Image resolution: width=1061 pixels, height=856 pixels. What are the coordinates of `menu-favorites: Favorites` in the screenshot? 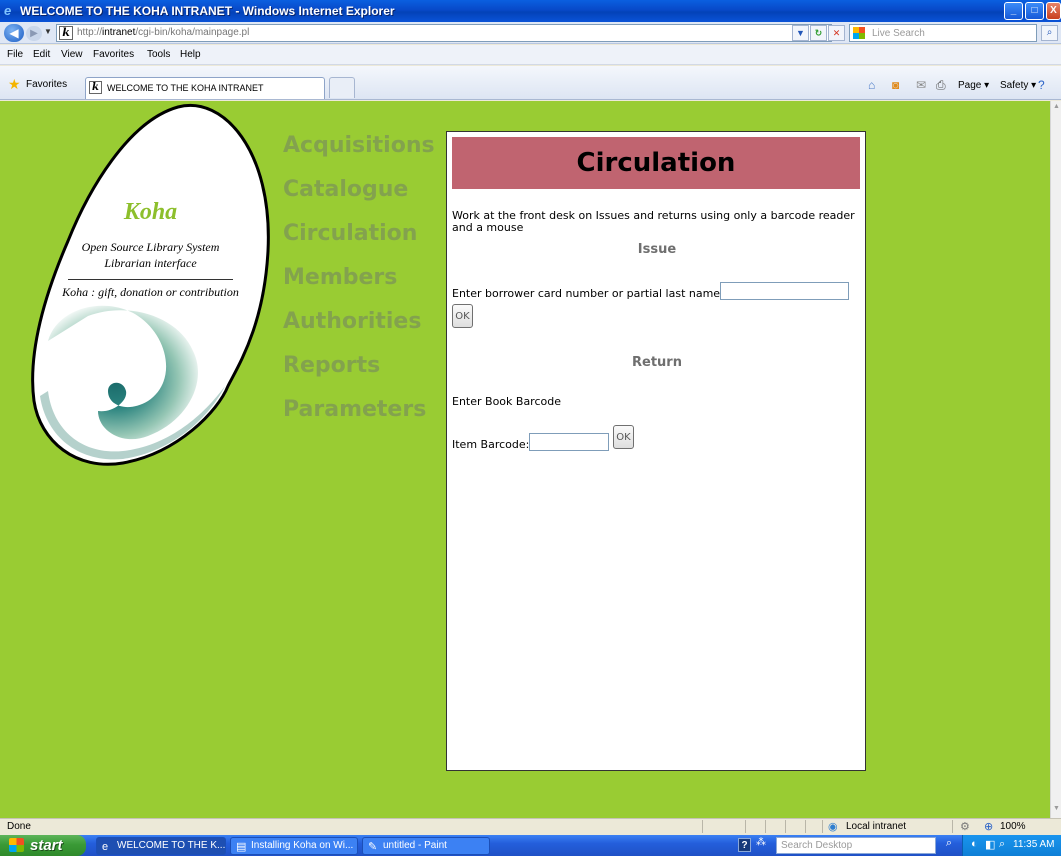 It's located at (113, 54).